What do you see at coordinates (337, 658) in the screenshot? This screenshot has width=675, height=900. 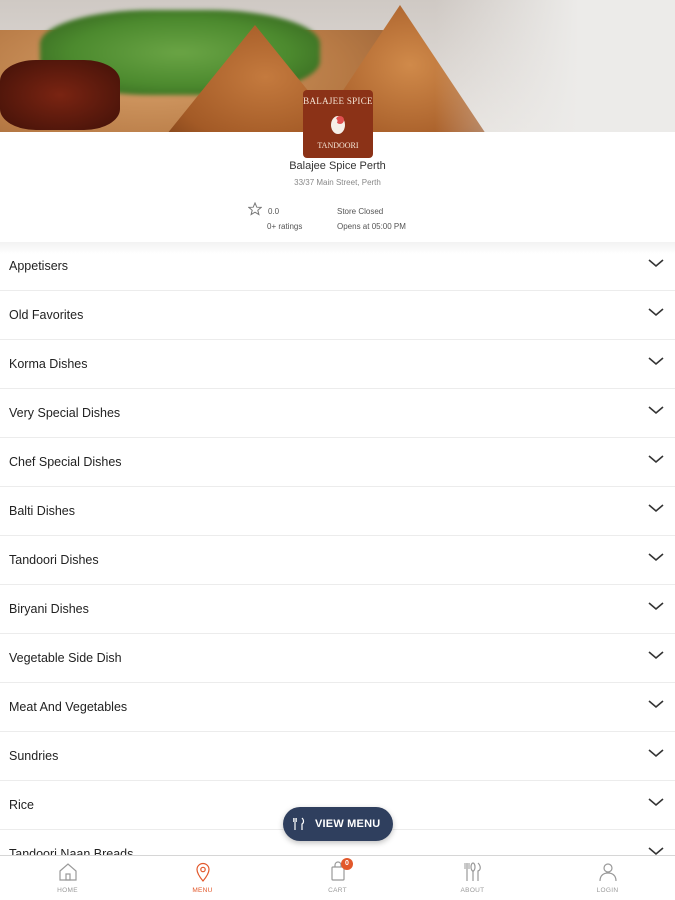 I see `category-row: Vegetable Side Dish` at bounding box center [337, 658].